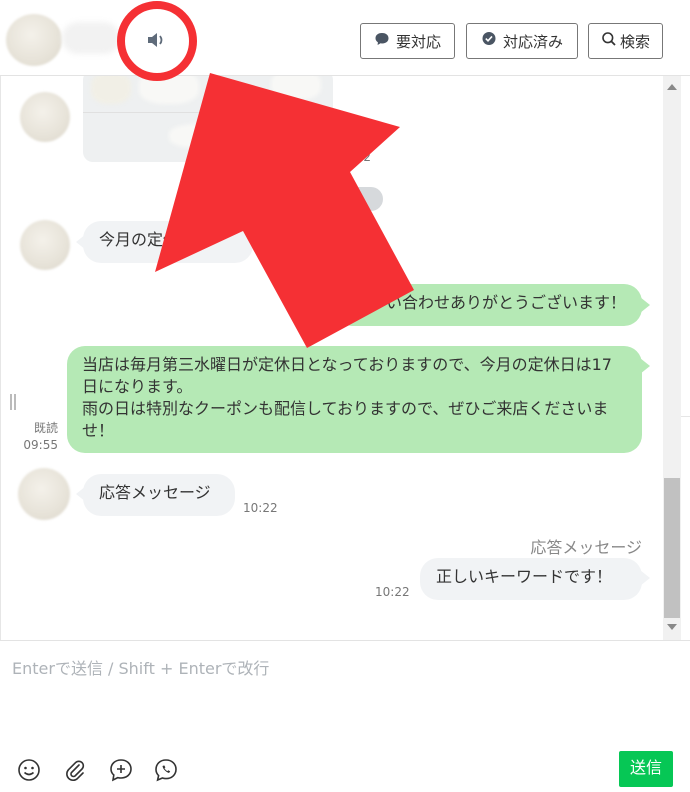 Image resolution: width=690 pixels, height=792 pixels. Describe the element at coordinates (382, 41) in the screenshot. I see `speech-bubble-icon` at that location.